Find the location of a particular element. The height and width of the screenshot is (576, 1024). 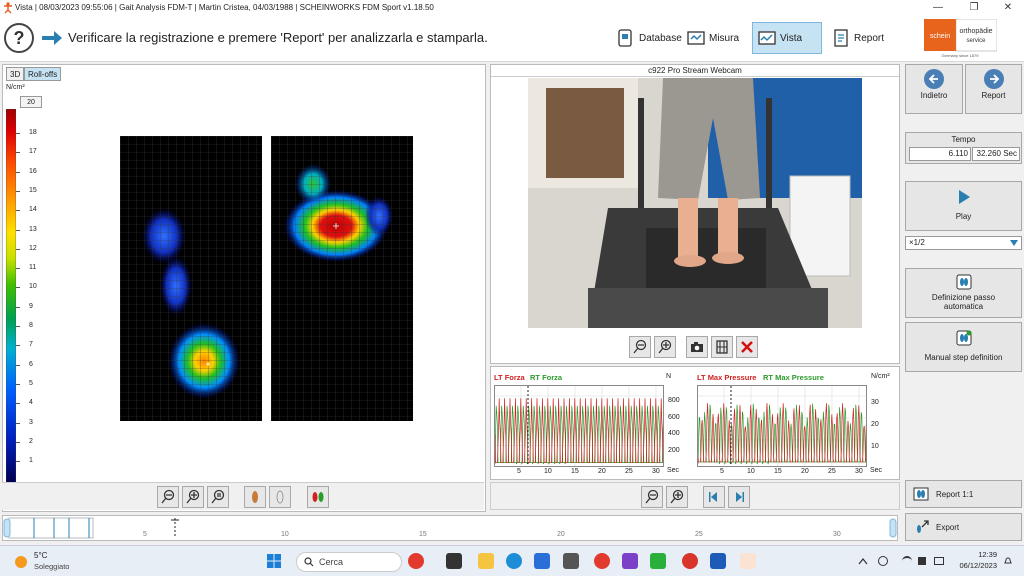

notification-bell-icon is located at coordinates (1008, 561).